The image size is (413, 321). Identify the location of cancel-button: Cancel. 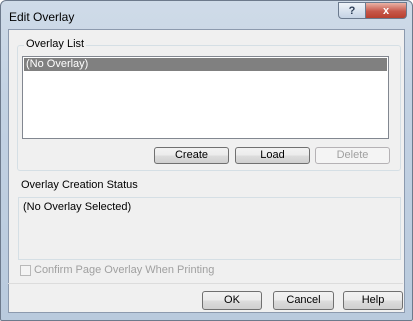
(303, 300).